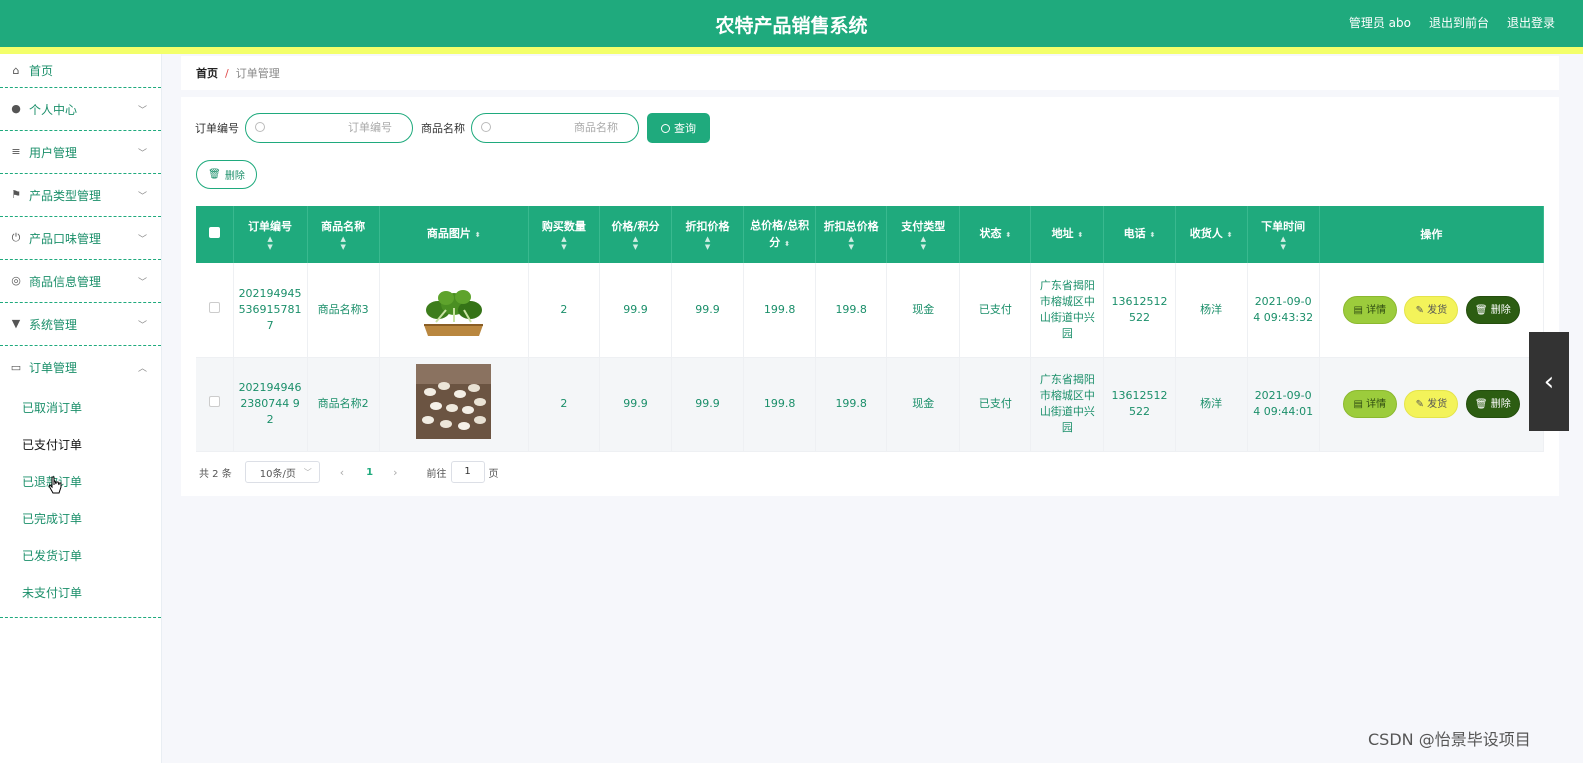 This screenshot has width=1583, height=763. I want to click on header-links: 管理员 abo 退出到前台 退出登录, so click(1452, 22).